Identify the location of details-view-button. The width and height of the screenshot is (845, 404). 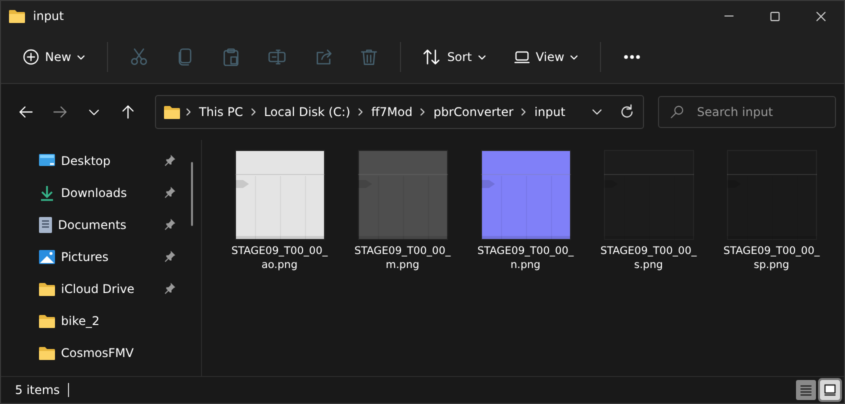
(806, 390).